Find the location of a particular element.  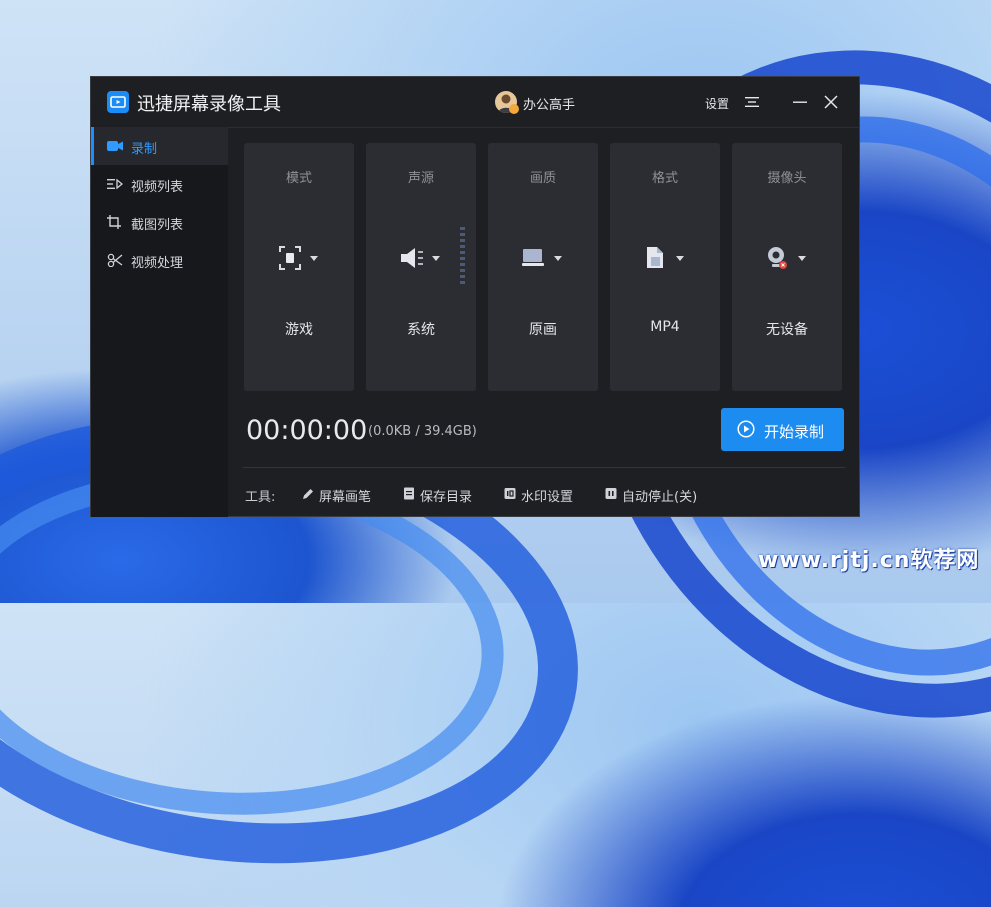

sidebar-item-video-list: 视频列表 is located at coordinates (159, 184).